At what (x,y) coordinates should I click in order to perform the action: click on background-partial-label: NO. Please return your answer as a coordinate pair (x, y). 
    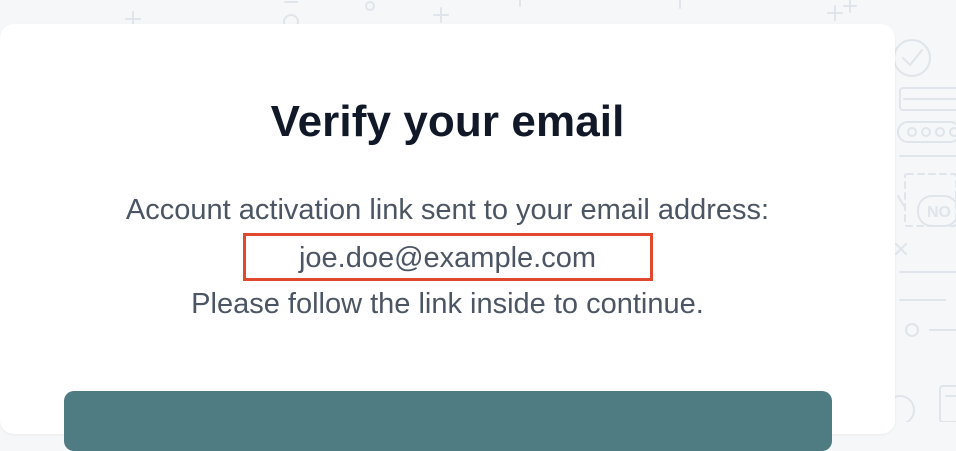
    Looking at the image, I should click on (939, 212).